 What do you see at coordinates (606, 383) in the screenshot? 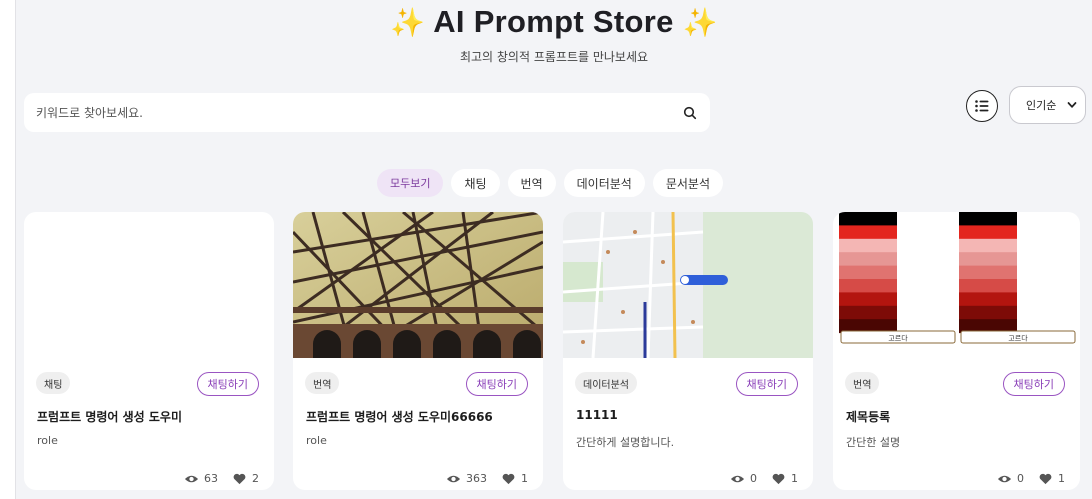
I see `category-badge: 데이터분석` at bounding box center [606, 383].